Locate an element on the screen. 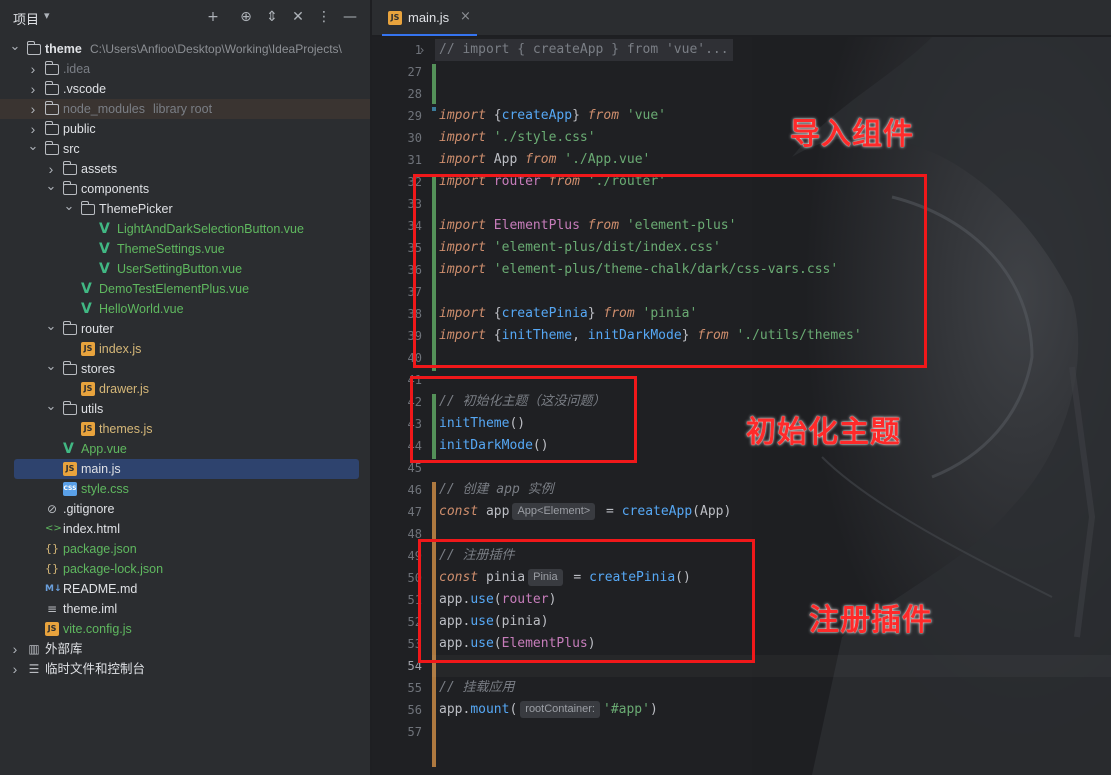  annotation-box-init is located at coordinates (523, 419).